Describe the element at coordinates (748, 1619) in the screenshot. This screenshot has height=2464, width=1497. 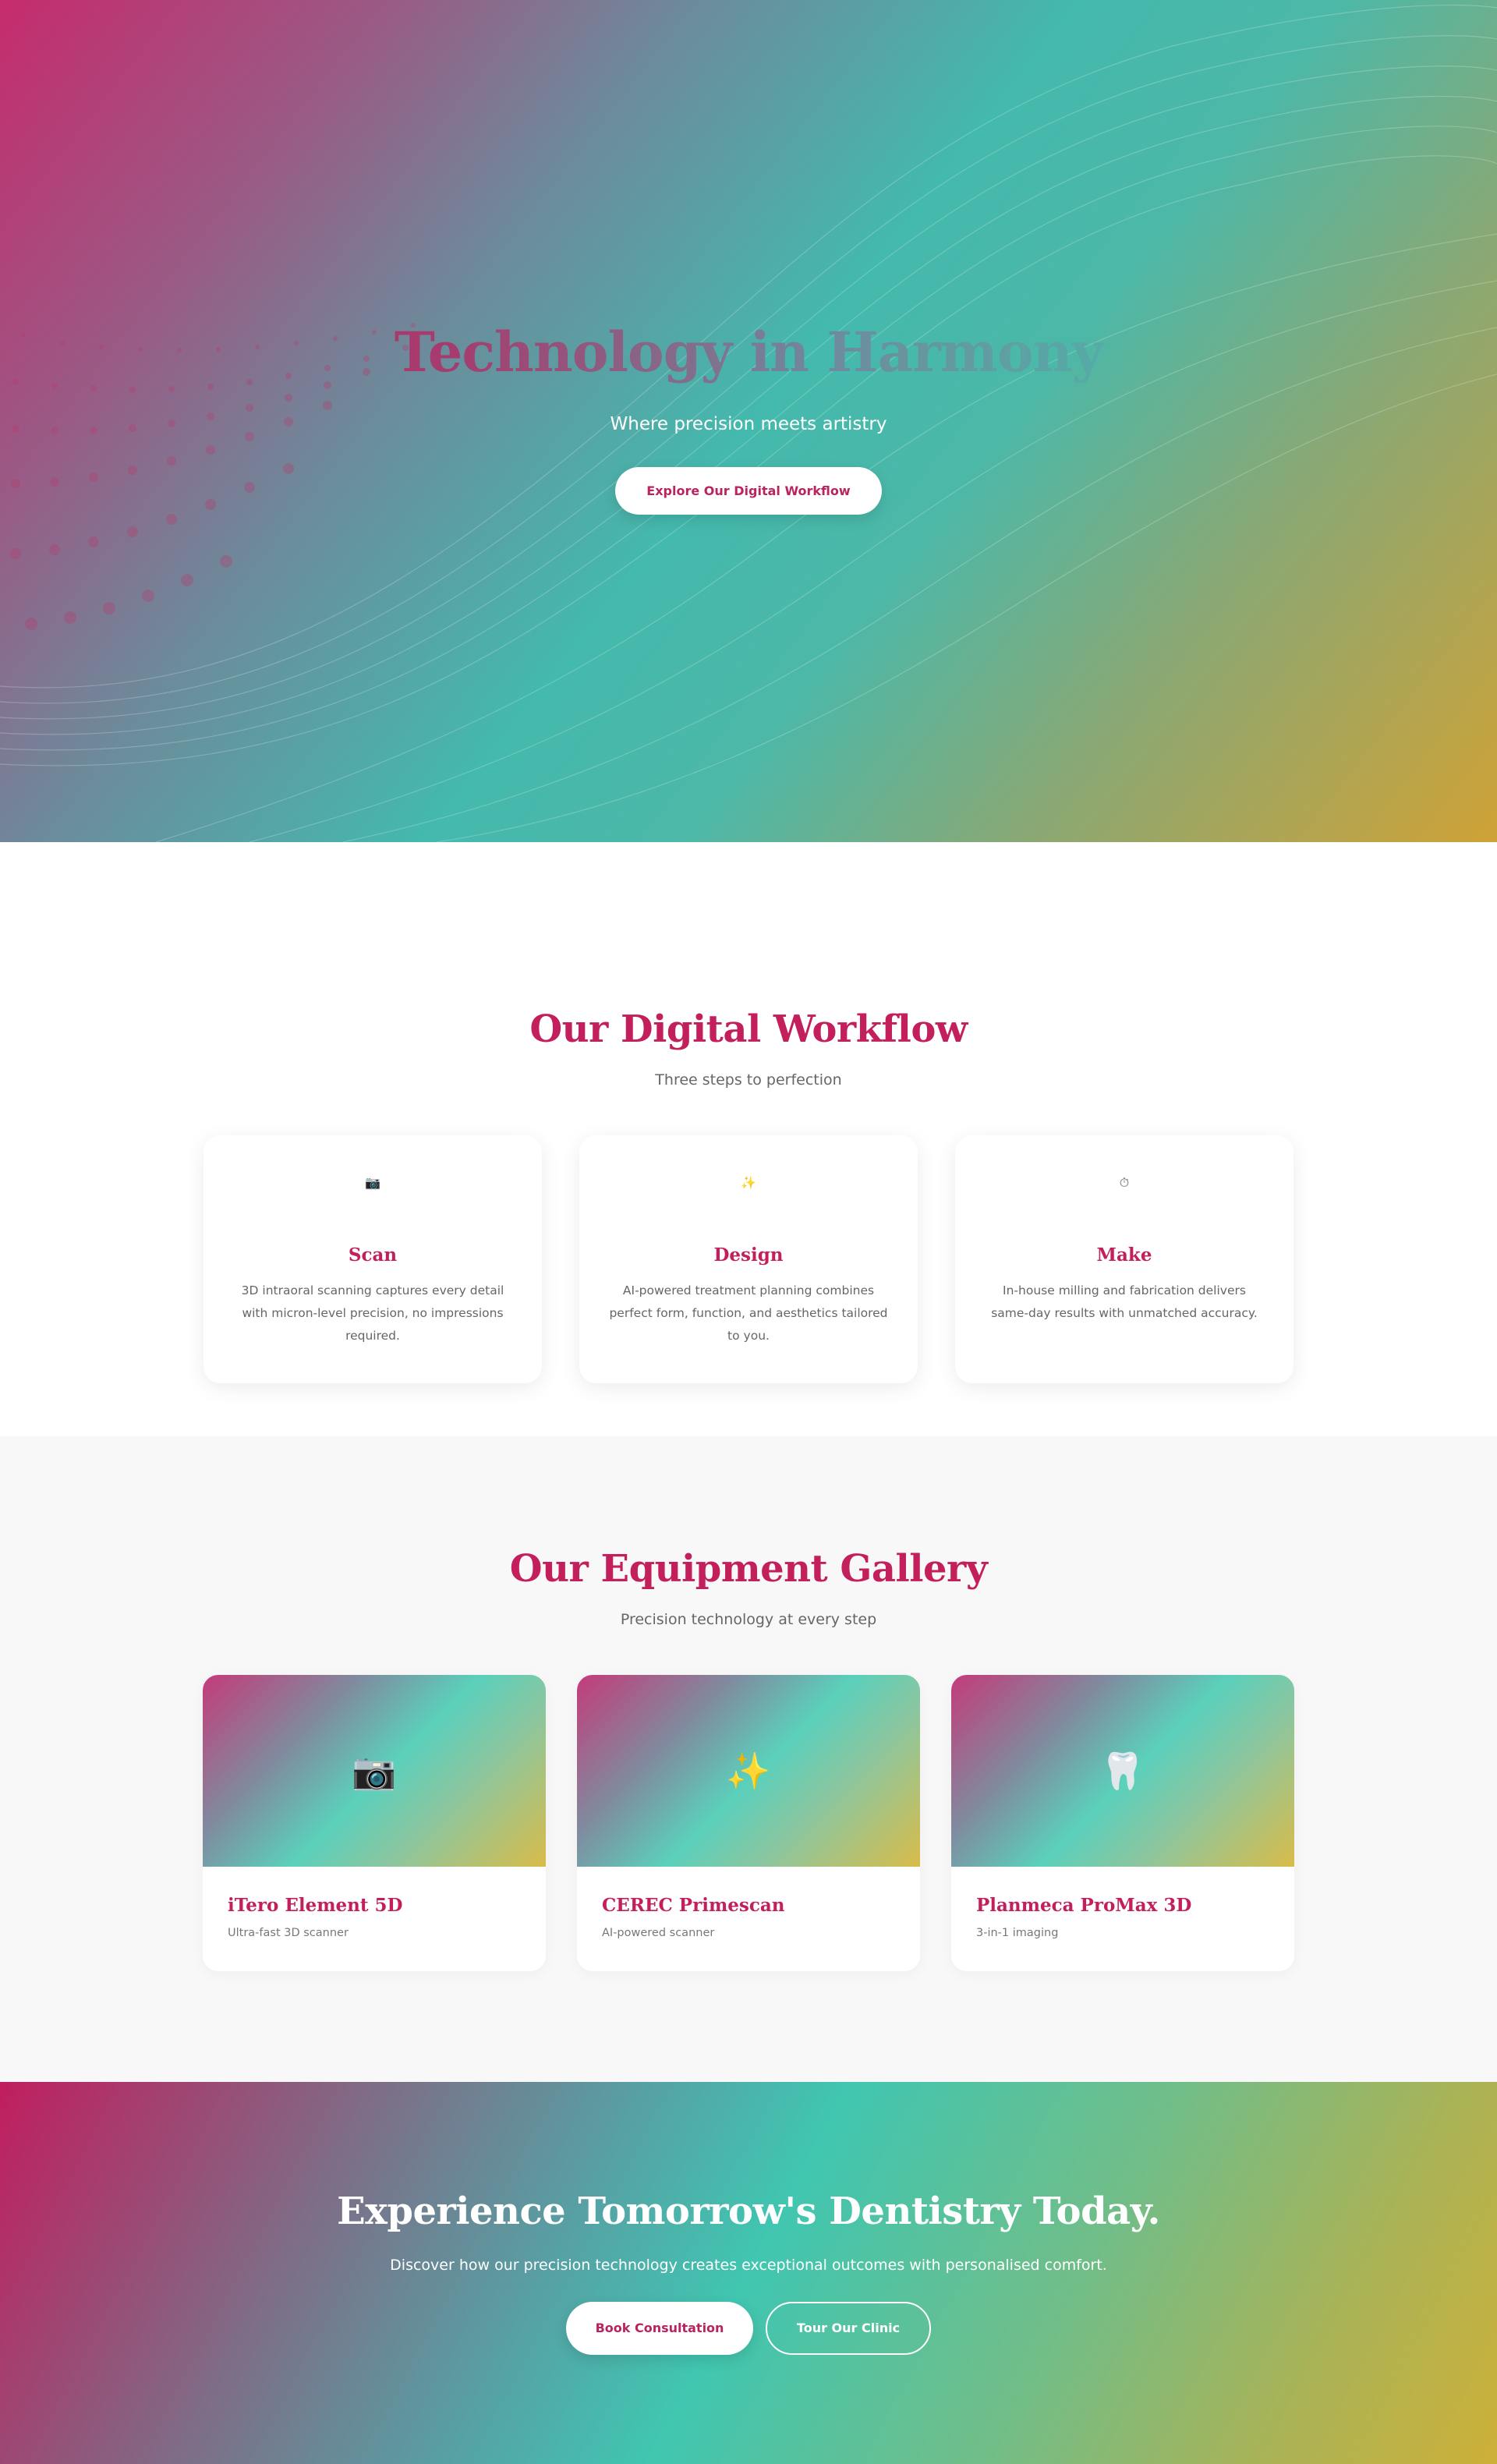
I see `gallery-subtitle: Precision technology at every step` at that location.